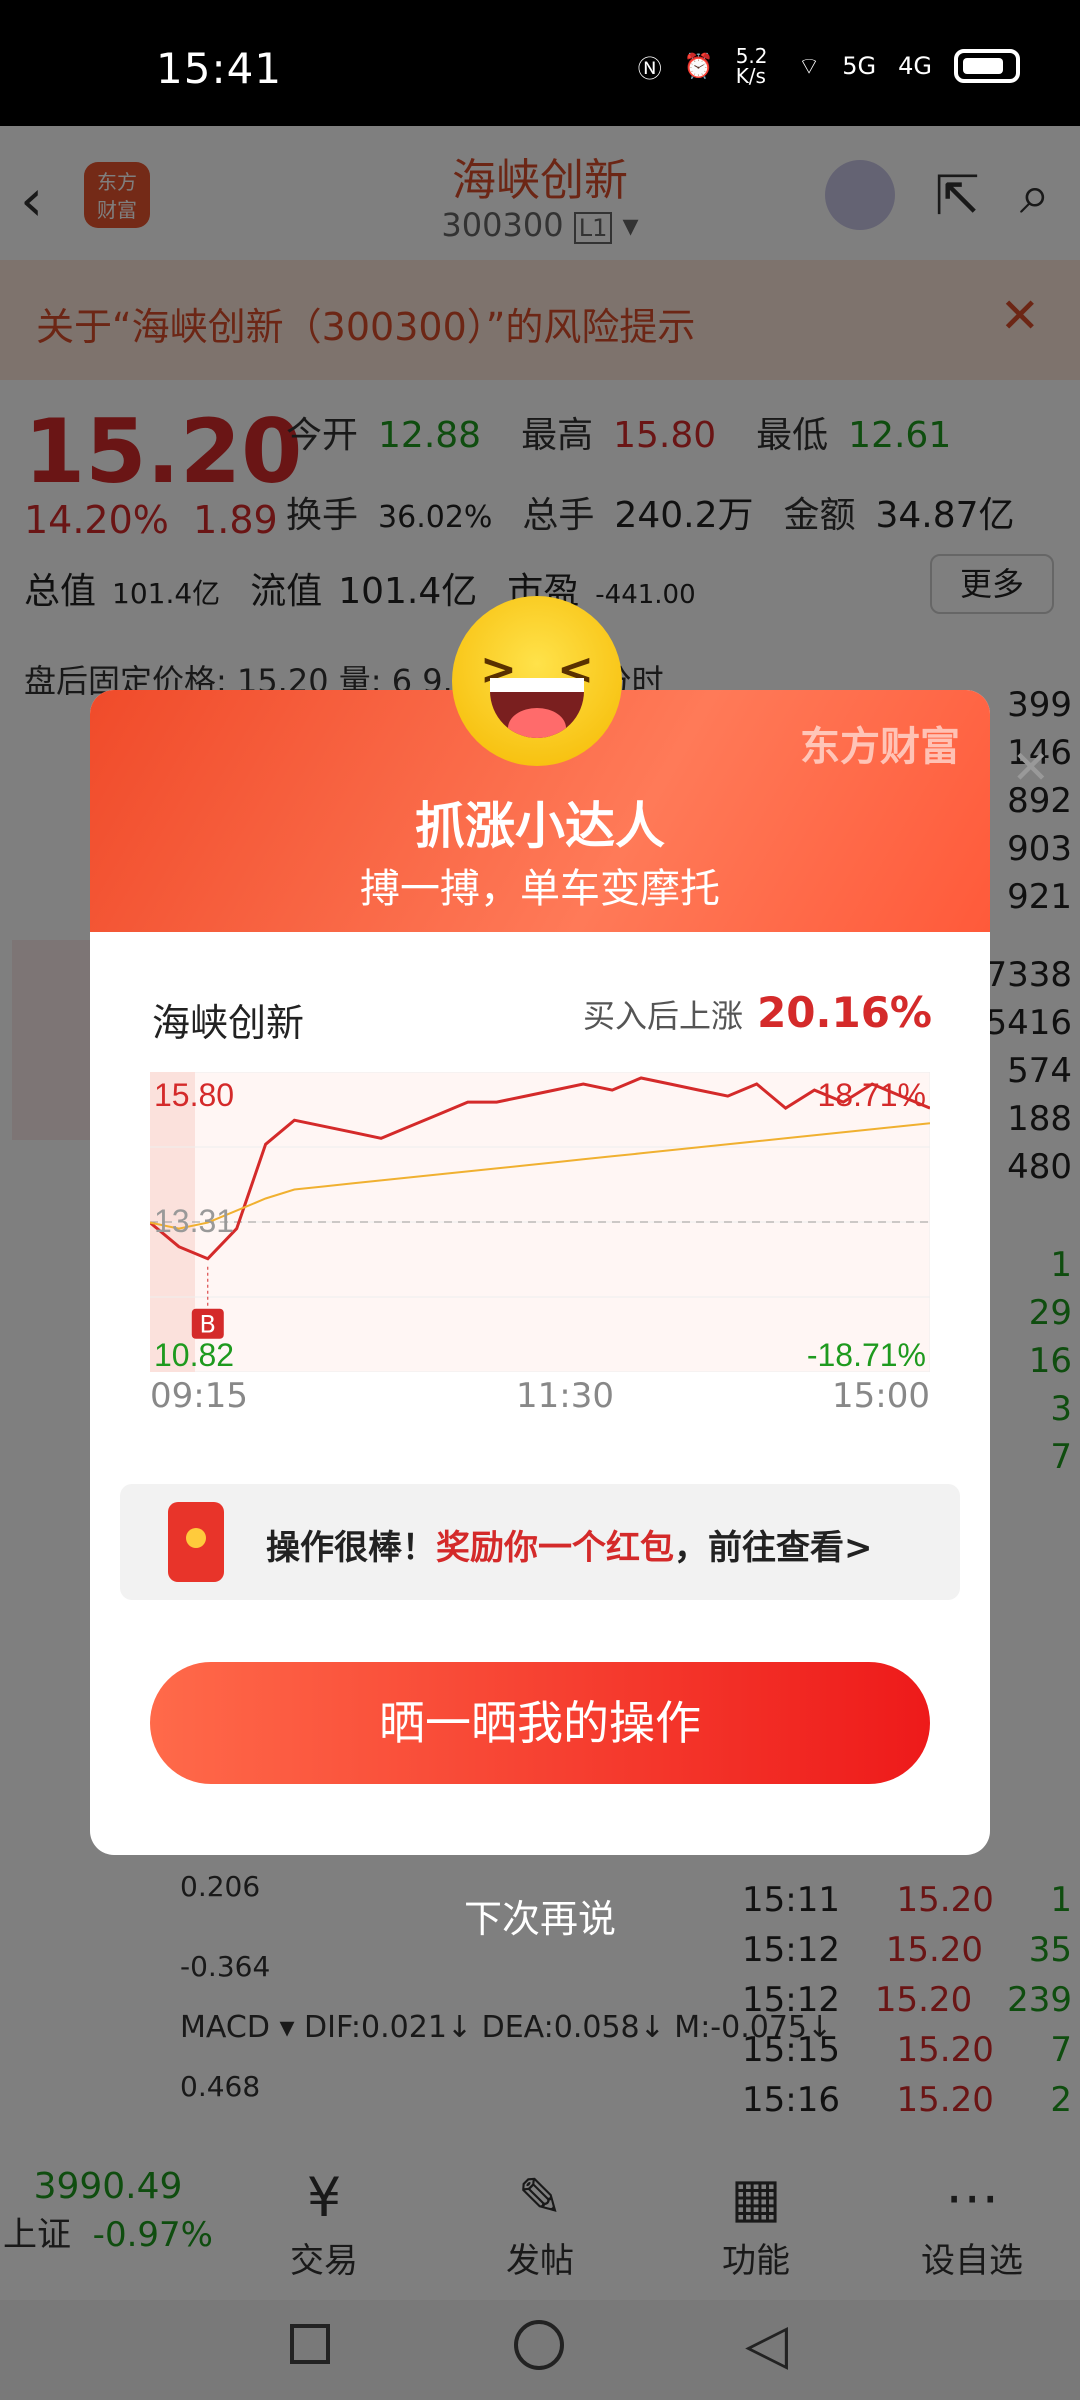  What do you see at coordinates (537, 681) in the screenshot?
I see `laughing-emoji-icon: > <` at bounding box center [537, 681].